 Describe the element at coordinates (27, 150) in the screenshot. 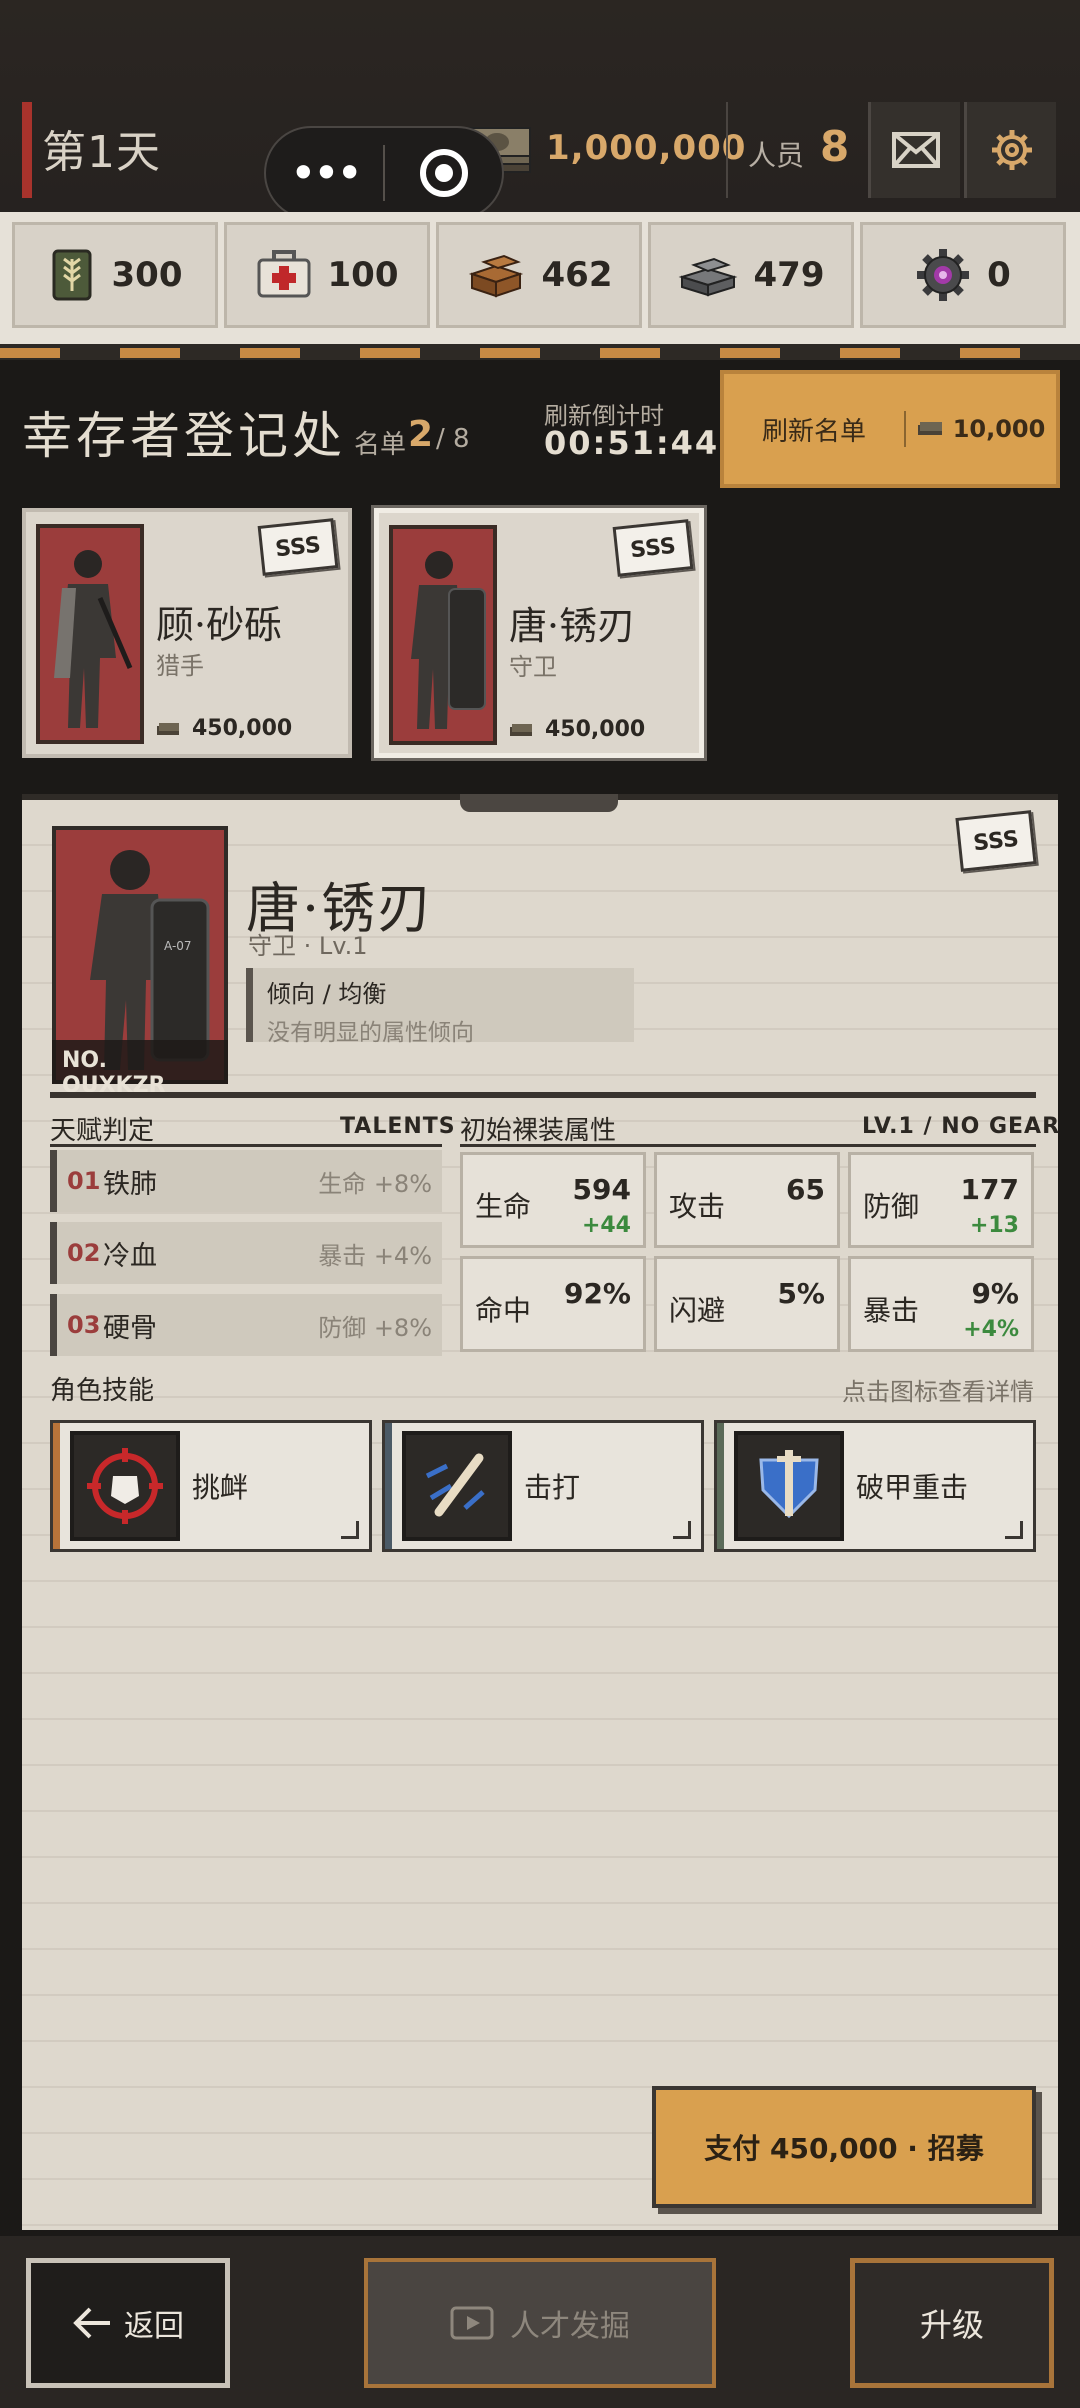

I see `day-accent` at that location.